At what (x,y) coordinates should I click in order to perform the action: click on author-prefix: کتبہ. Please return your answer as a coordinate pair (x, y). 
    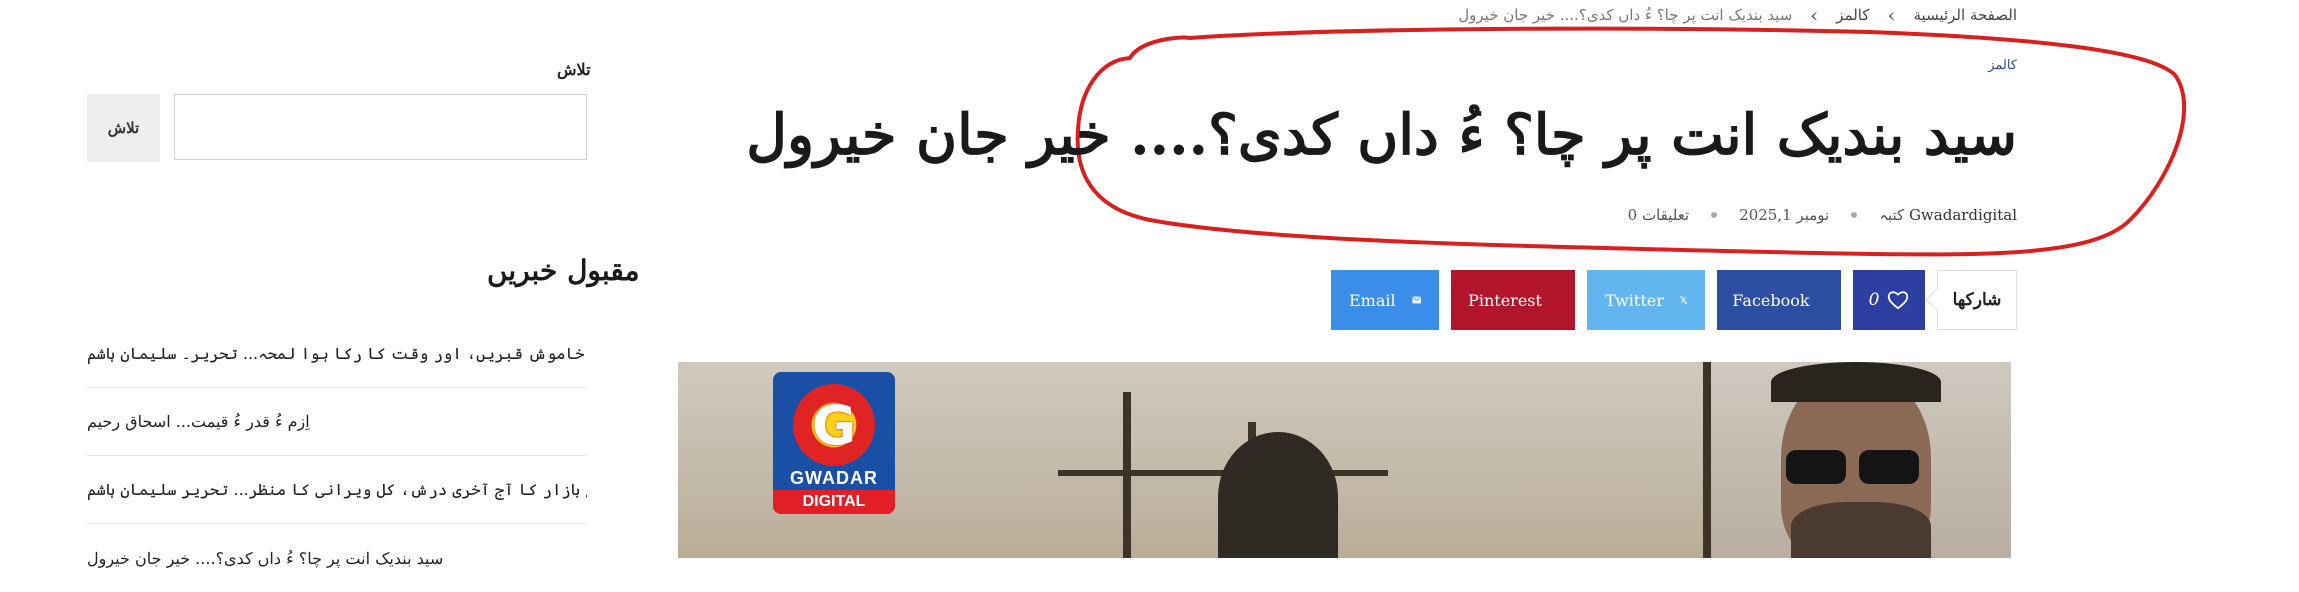
    Looking at the image, I should click on (1892, 215).